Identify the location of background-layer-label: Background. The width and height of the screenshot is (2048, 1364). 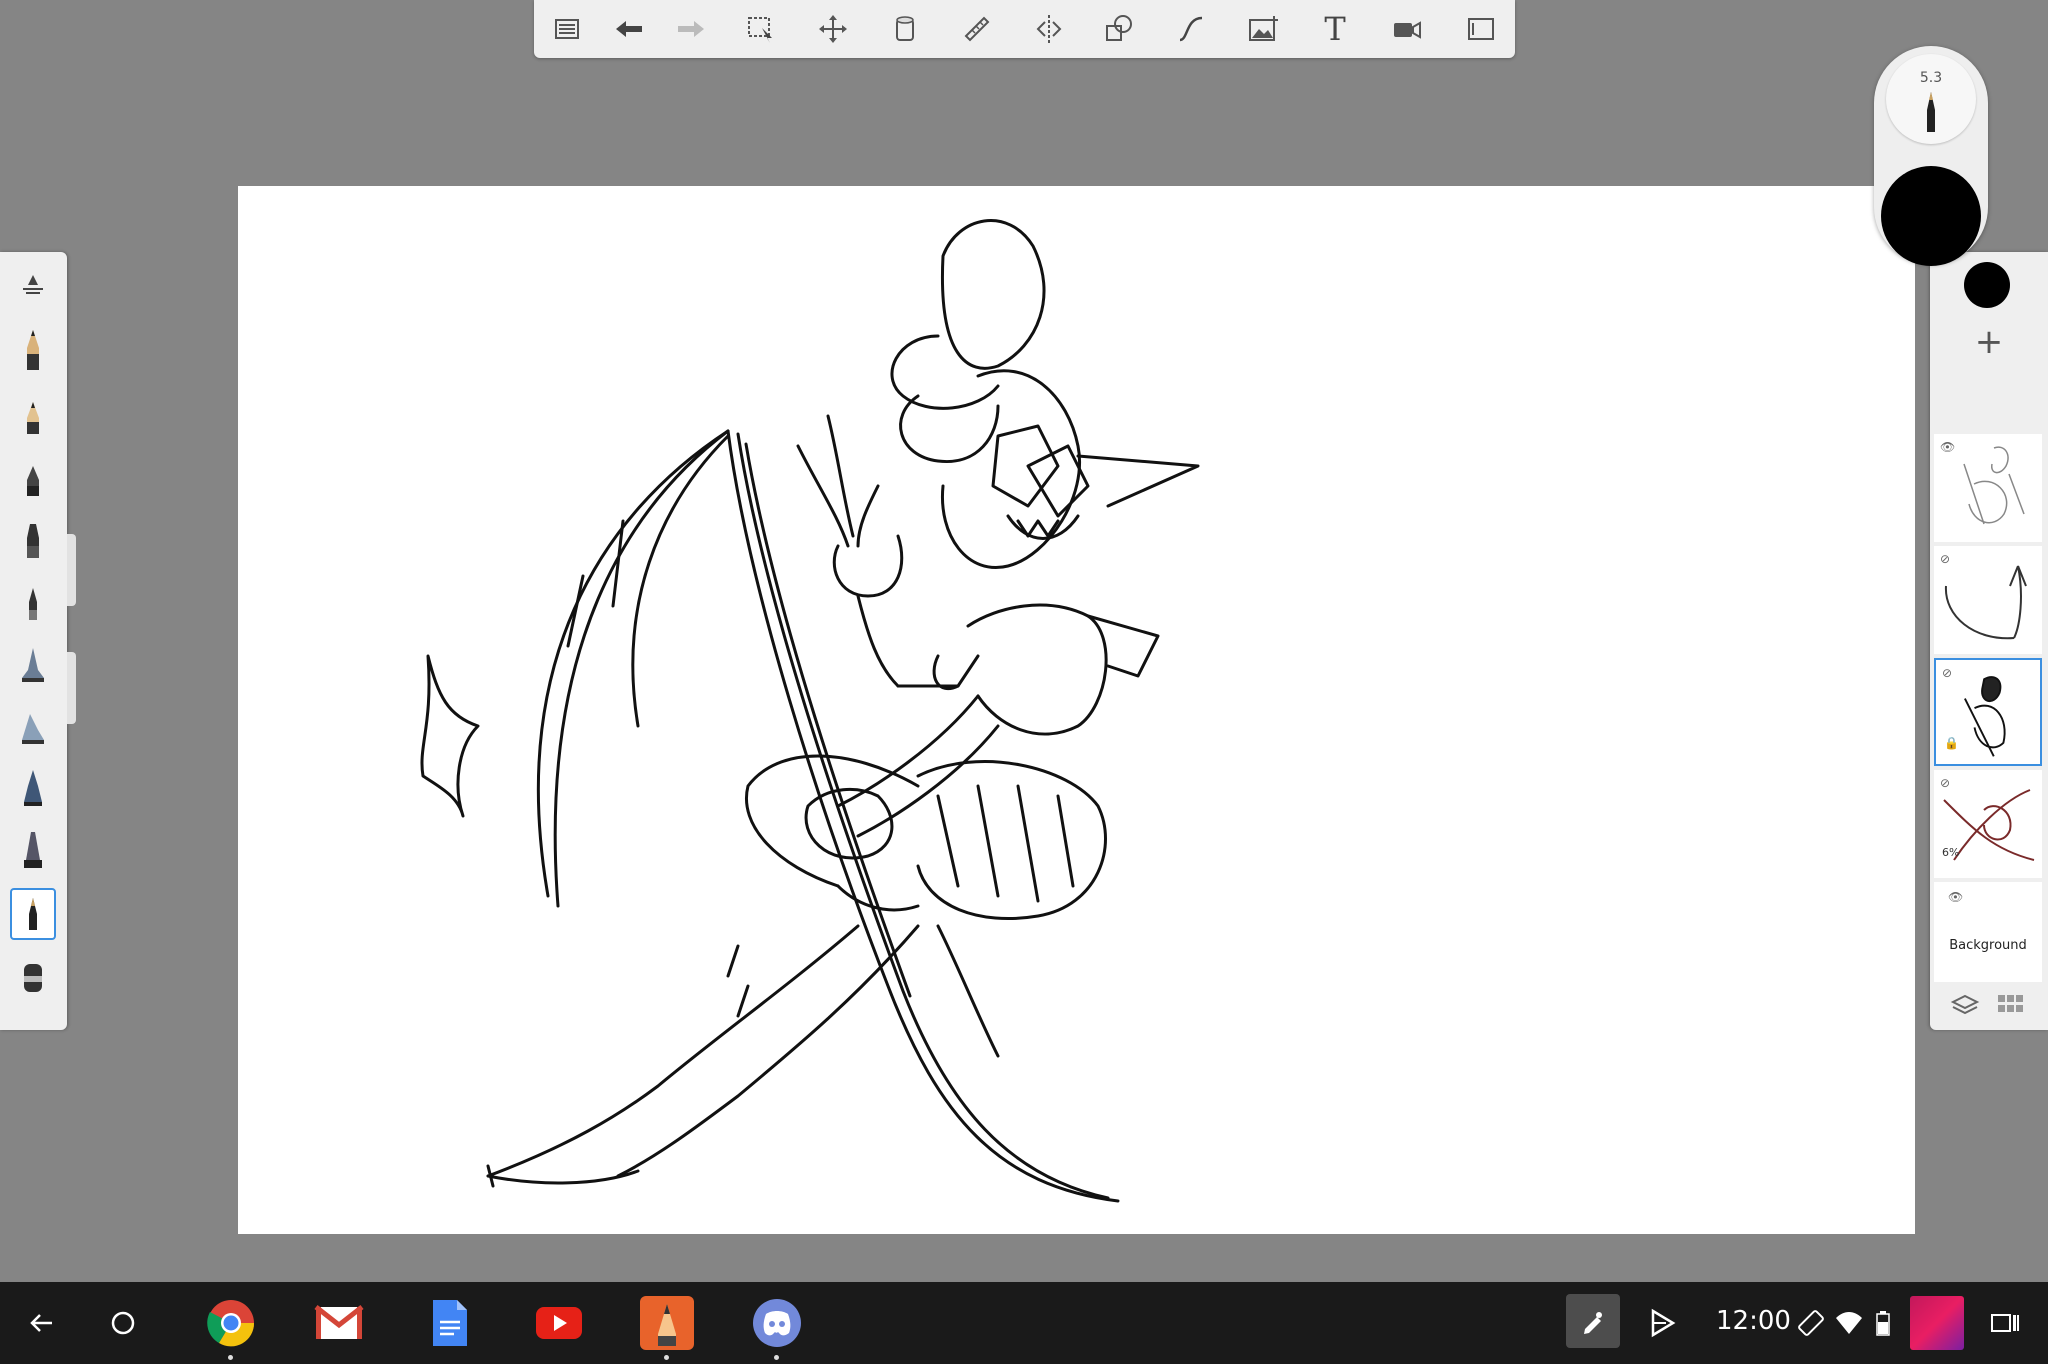
(1988, 945).